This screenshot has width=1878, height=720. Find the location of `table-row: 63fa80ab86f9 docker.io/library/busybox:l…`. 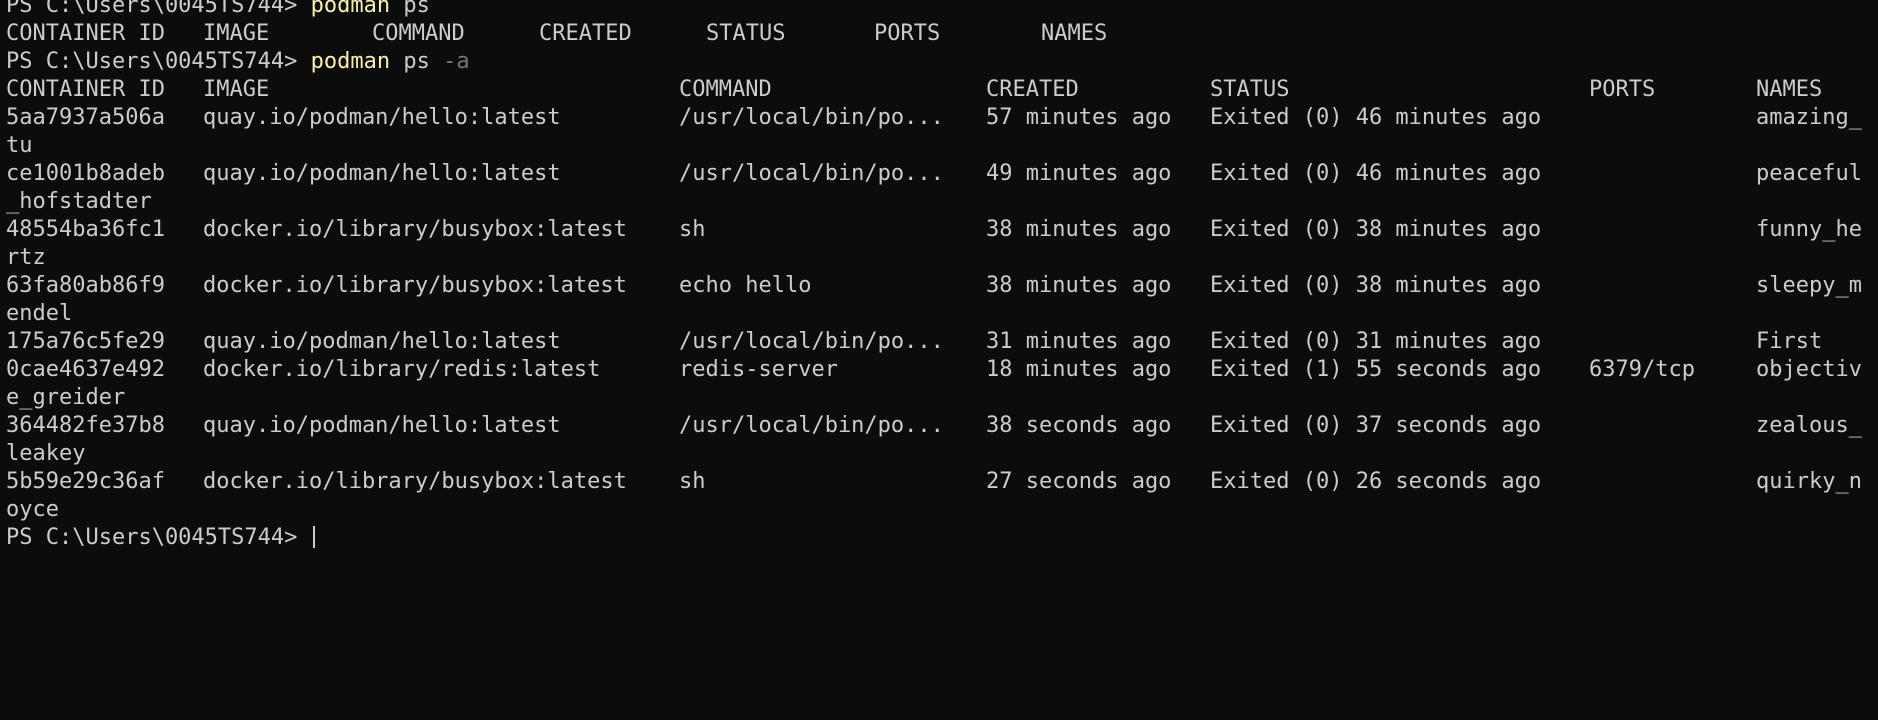

table-row: 63fa80ab86f9 docker.io/library/busybox:l… is located at coordinates (941, 286).